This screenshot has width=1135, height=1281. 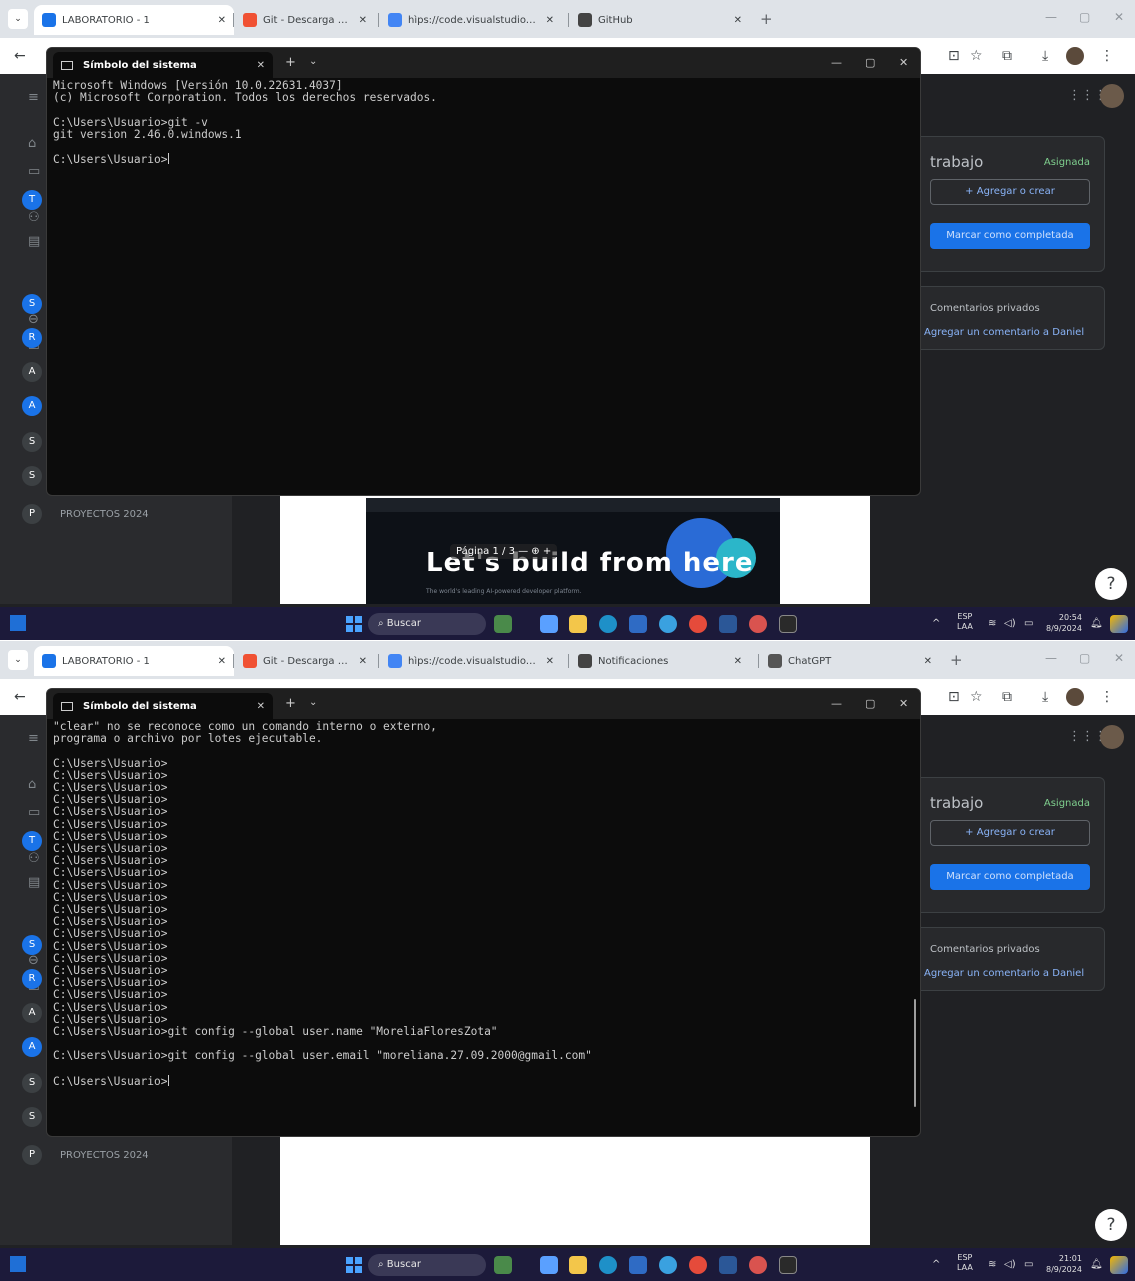 I want to click on tray-chevron-icon: ^, so click(x=936, y=623).